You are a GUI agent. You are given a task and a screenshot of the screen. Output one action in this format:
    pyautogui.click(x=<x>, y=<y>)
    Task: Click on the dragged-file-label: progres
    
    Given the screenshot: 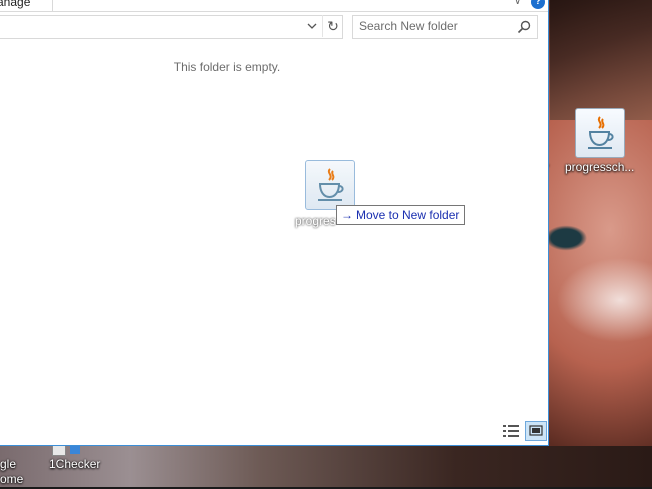 What is the action you would take?
    pyautogui.click(x=315, y=221)
    